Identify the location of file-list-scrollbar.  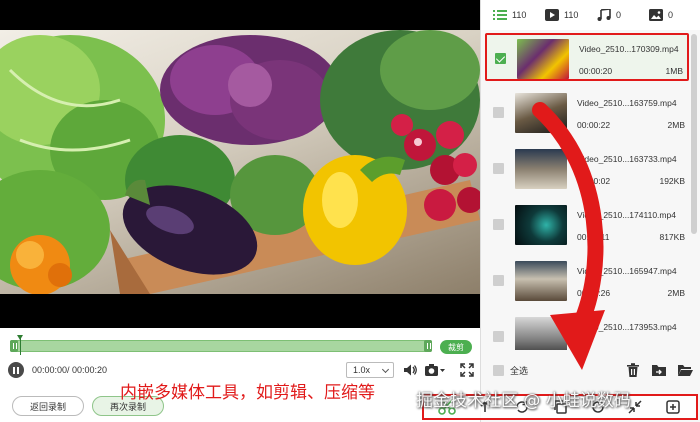
(694, 134).